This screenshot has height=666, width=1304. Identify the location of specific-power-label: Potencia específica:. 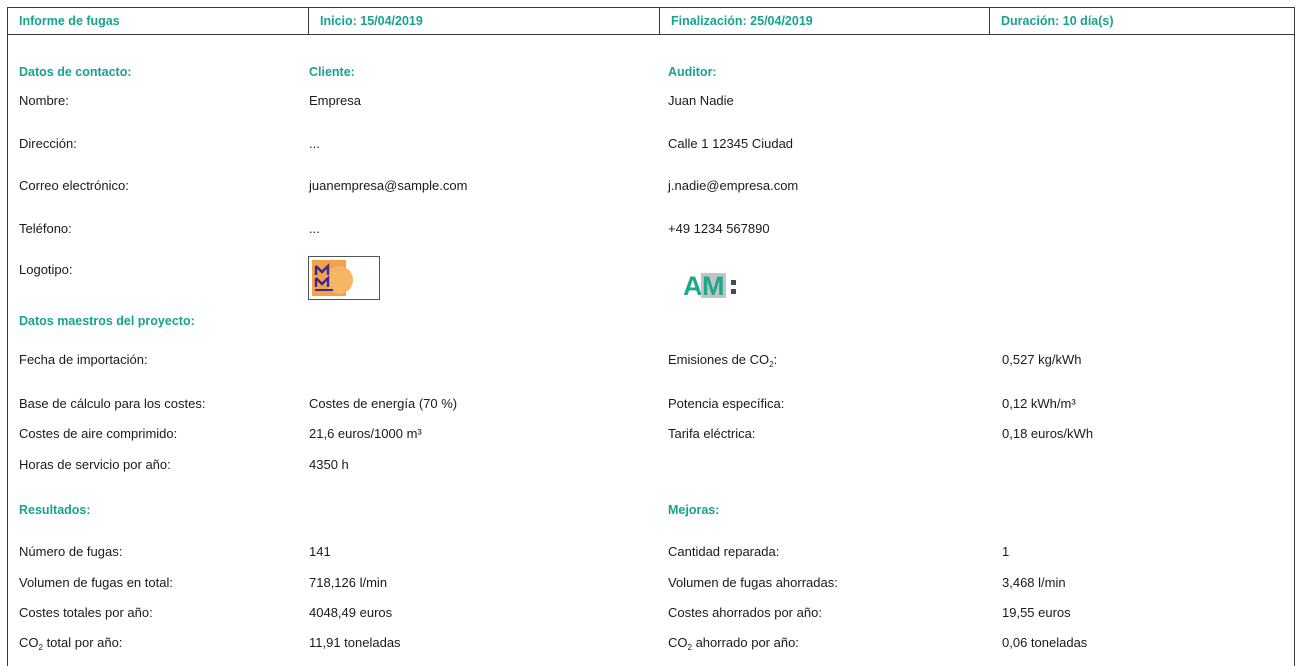
(726, 403).